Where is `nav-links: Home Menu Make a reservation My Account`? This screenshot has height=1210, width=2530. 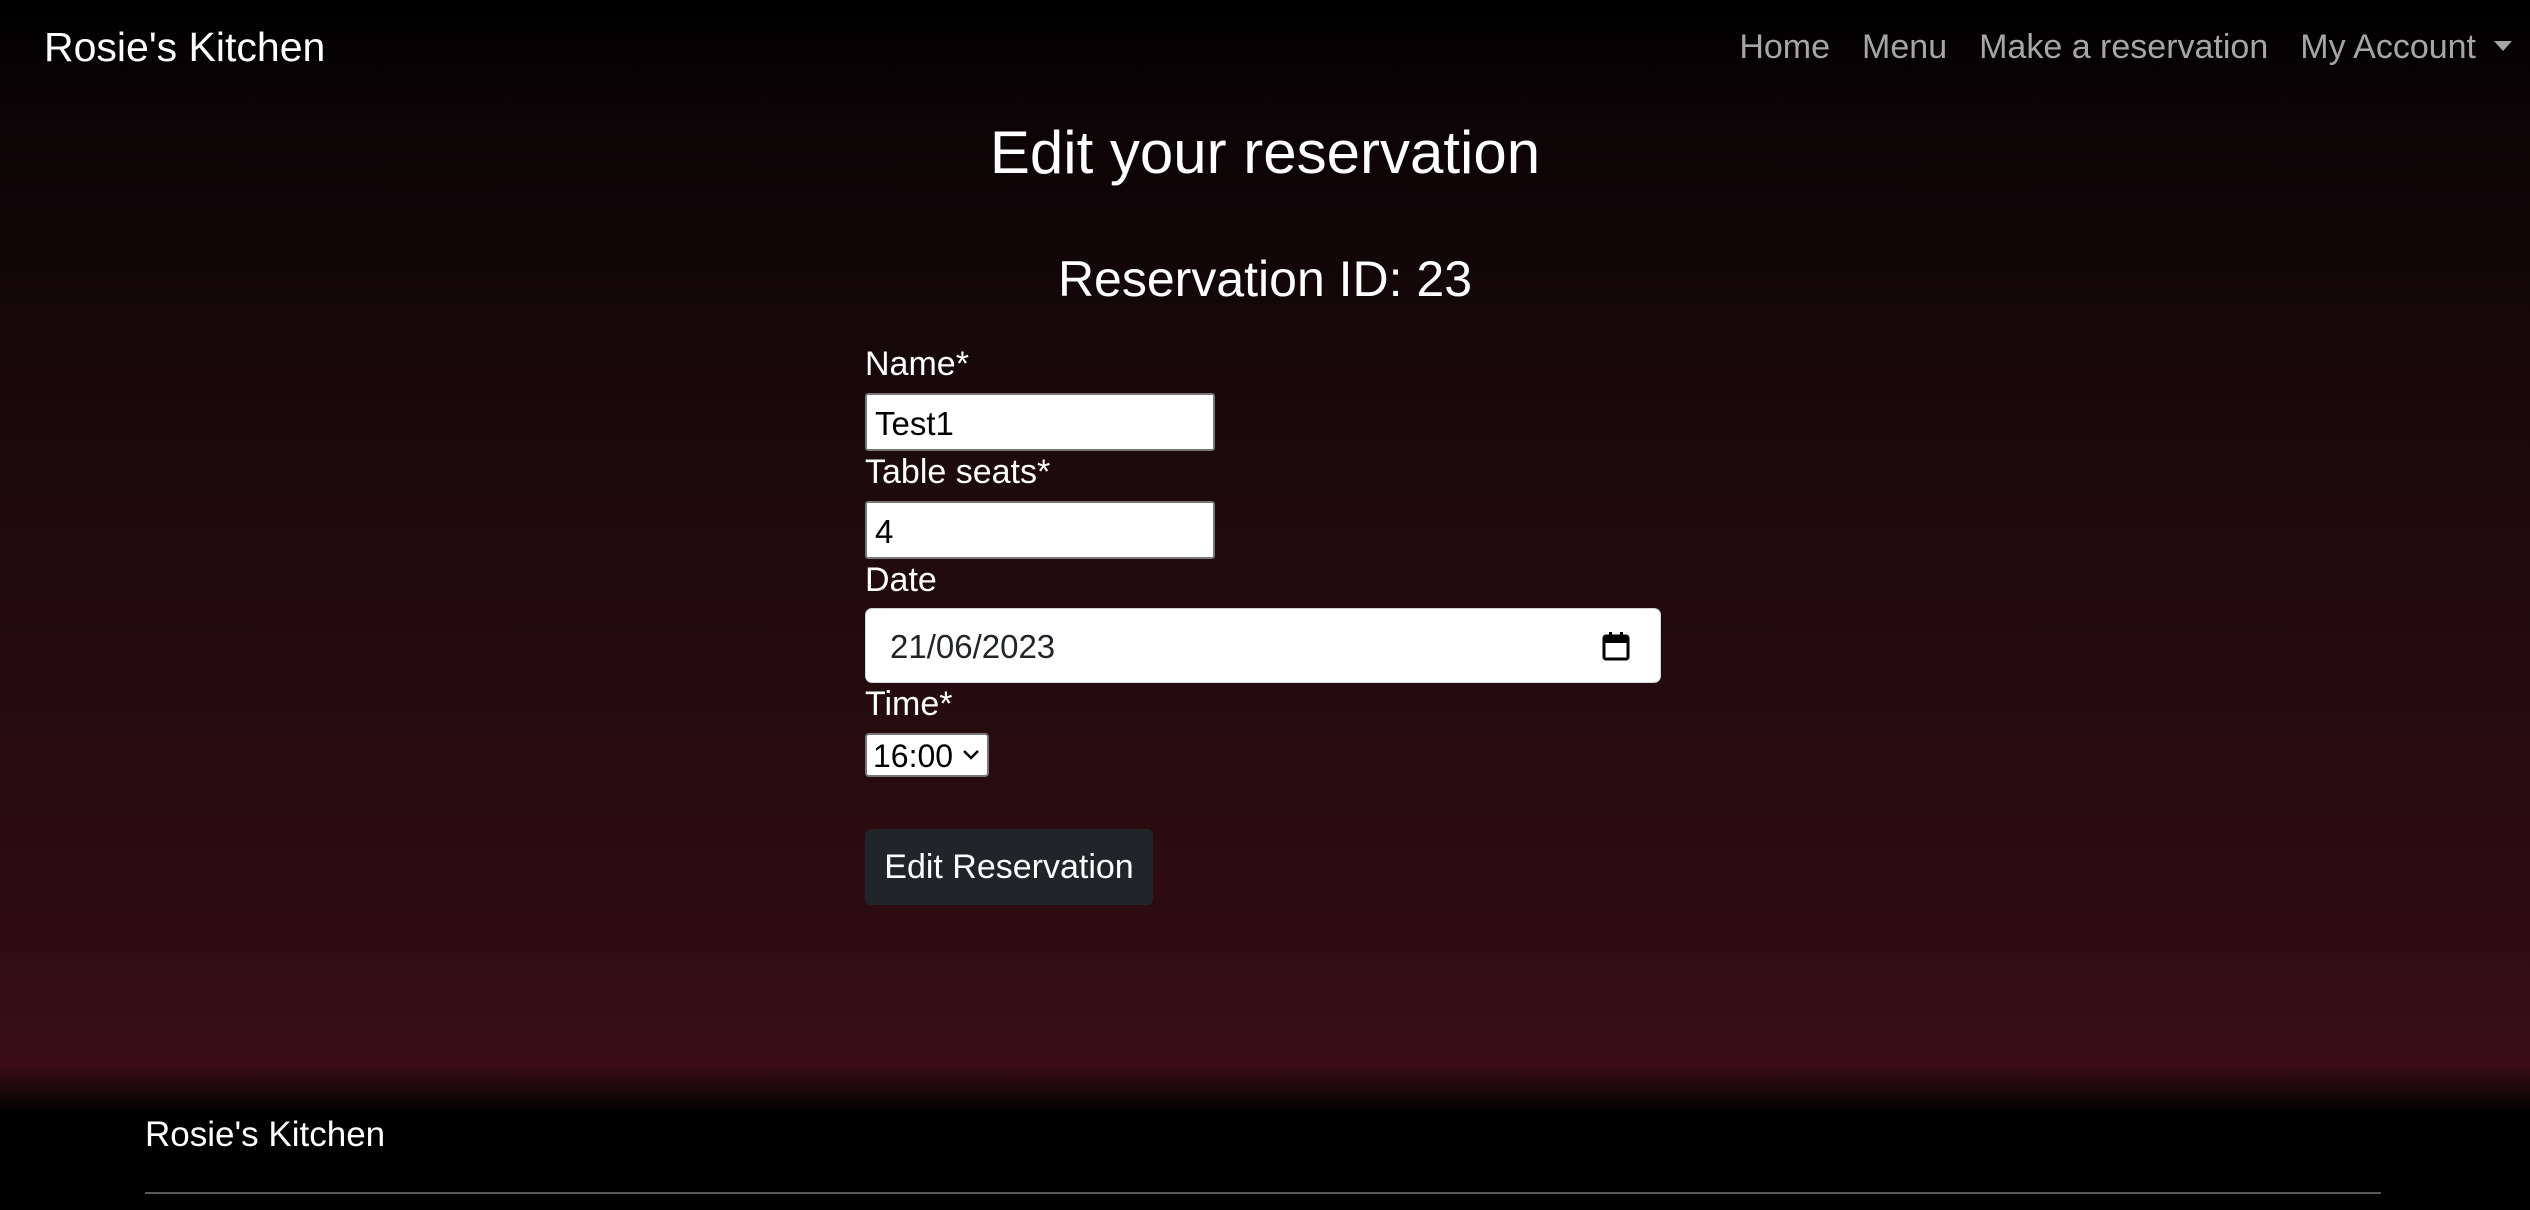 nav-links: Home Menu Make a reservation My Account is located at coordinates (2125, 47).